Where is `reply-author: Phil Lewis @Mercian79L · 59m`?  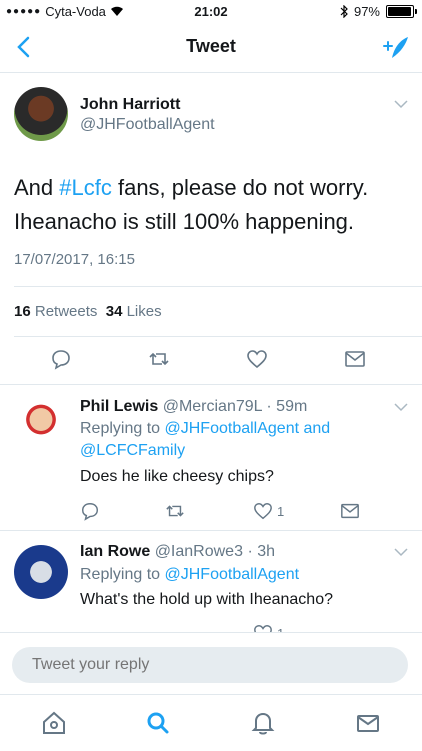 reply-author: Phil Lewis @Mercian79L · 59m is located at coordinates (193, 407).